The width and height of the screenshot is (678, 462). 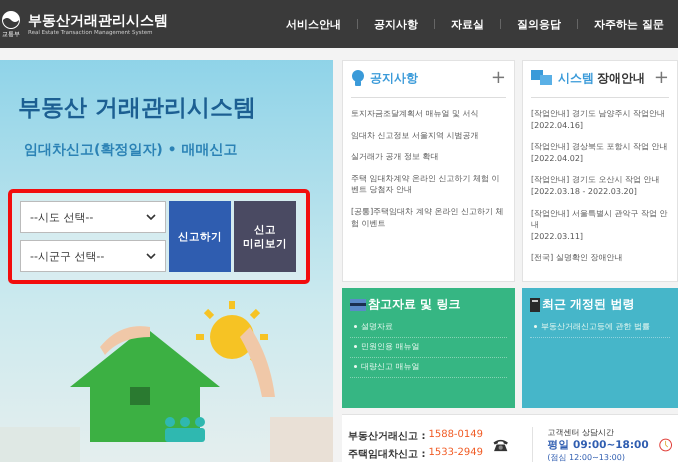 I want to click on speech-bubbles-icon, so click(x=542, y=78).